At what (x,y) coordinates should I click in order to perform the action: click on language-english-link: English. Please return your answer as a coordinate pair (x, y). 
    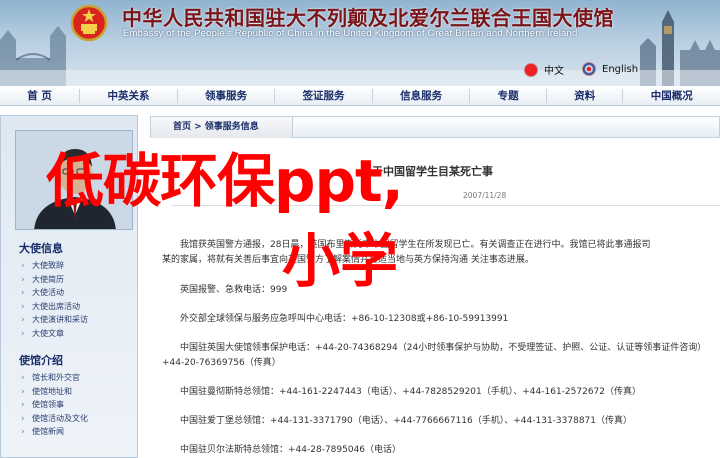
    Looking at the image, I should click on (610, 69).